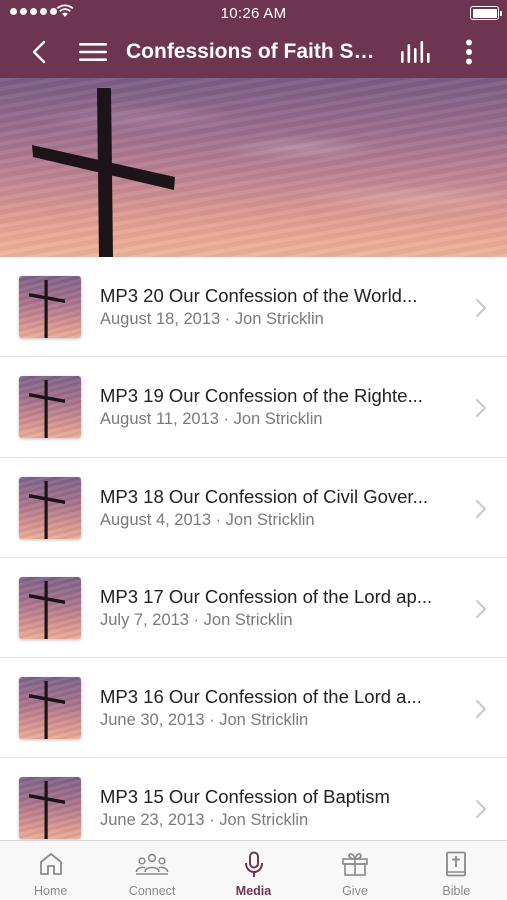  What do you see at coordinates (253, 864) in the screenshot?
I see `microphone-icon` at bounding box center [253, 864].